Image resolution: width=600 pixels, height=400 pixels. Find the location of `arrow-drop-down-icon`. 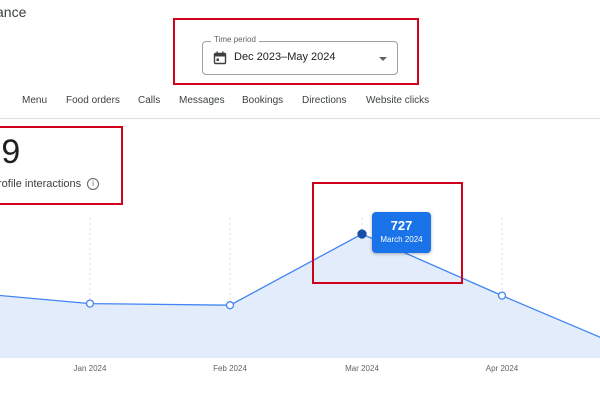

arrow-drop-down-icon is located at coordinates (383, 59).